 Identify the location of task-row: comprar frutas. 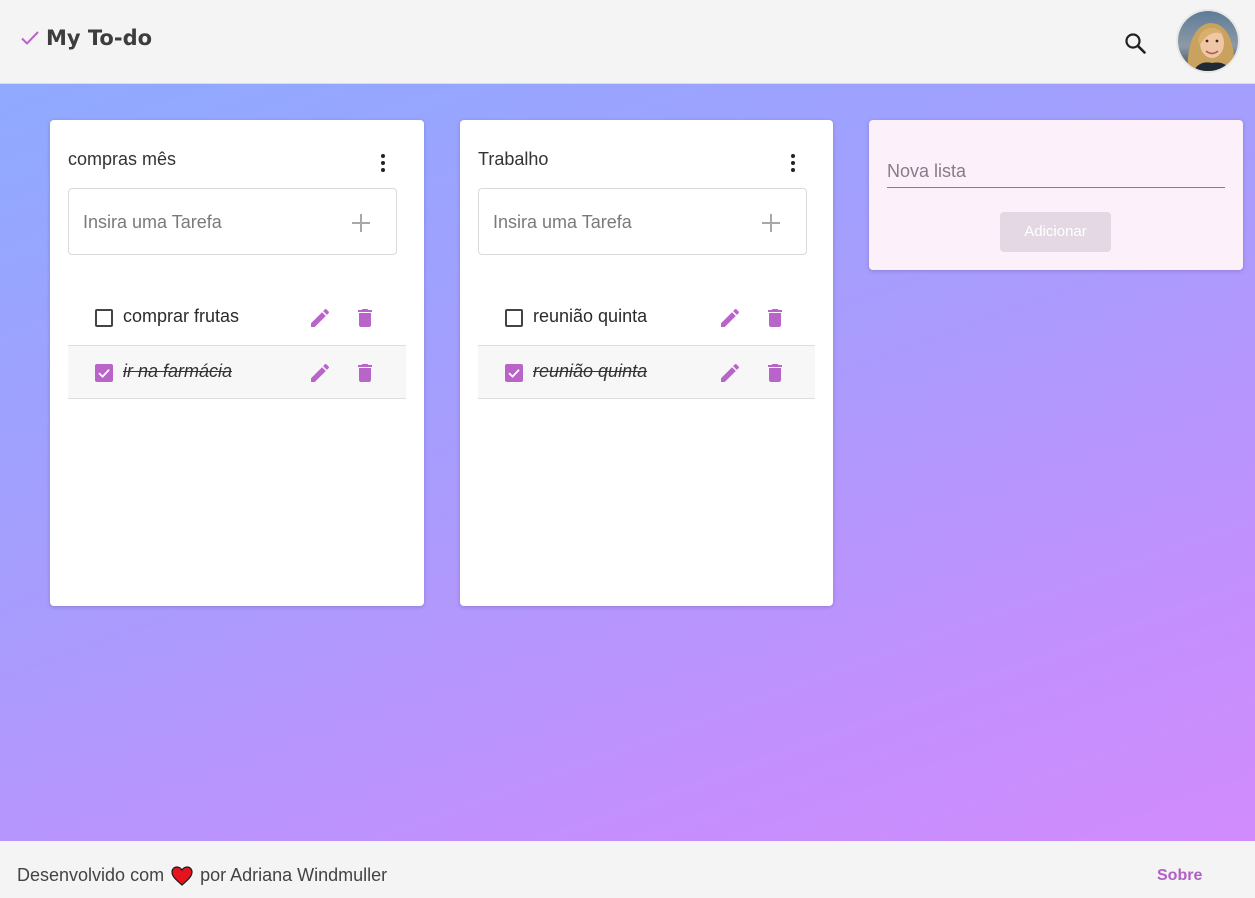
(237, 318).